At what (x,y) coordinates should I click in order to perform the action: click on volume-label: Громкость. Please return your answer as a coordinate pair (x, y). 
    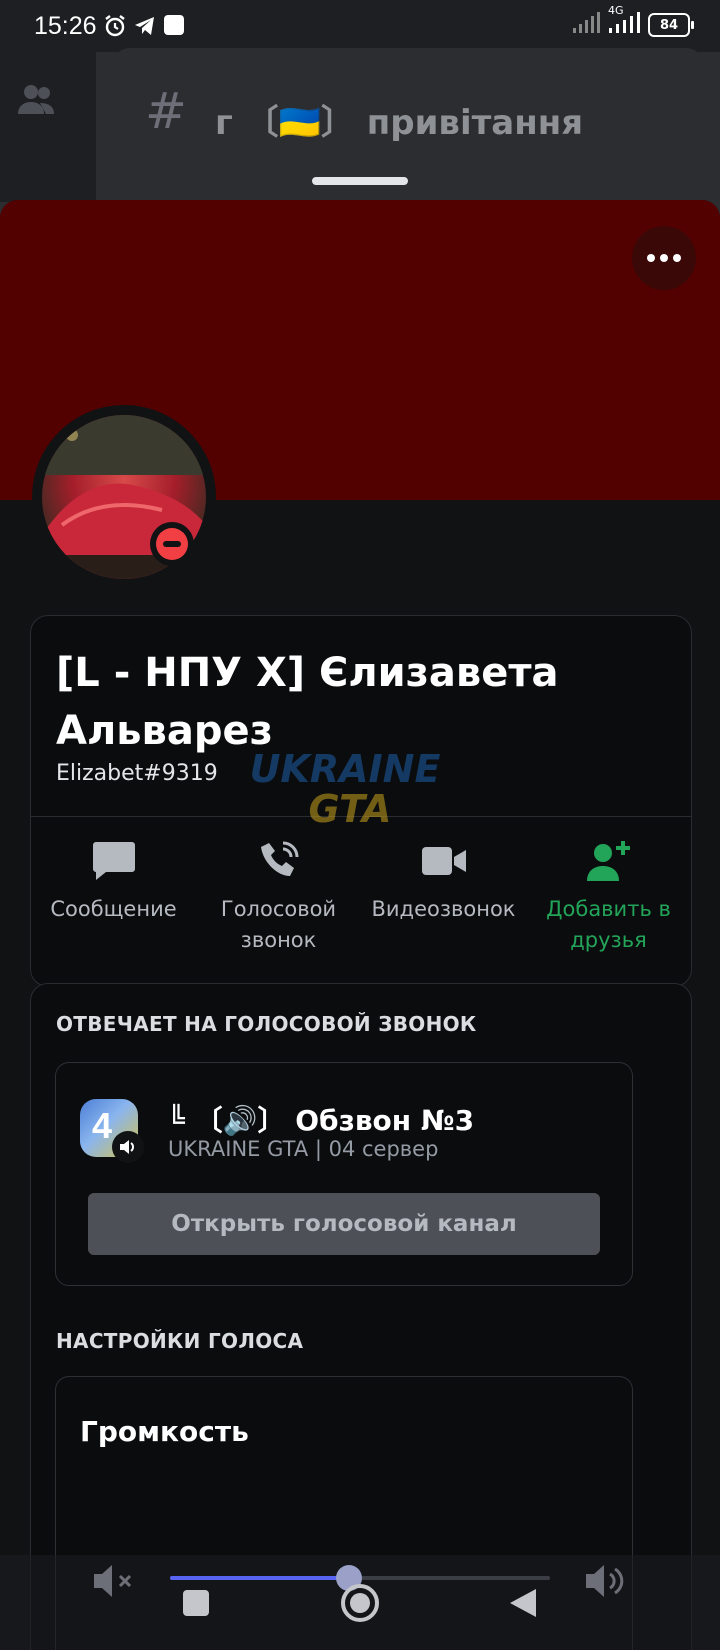
    Looking at the image, I should click on (164, 1431).